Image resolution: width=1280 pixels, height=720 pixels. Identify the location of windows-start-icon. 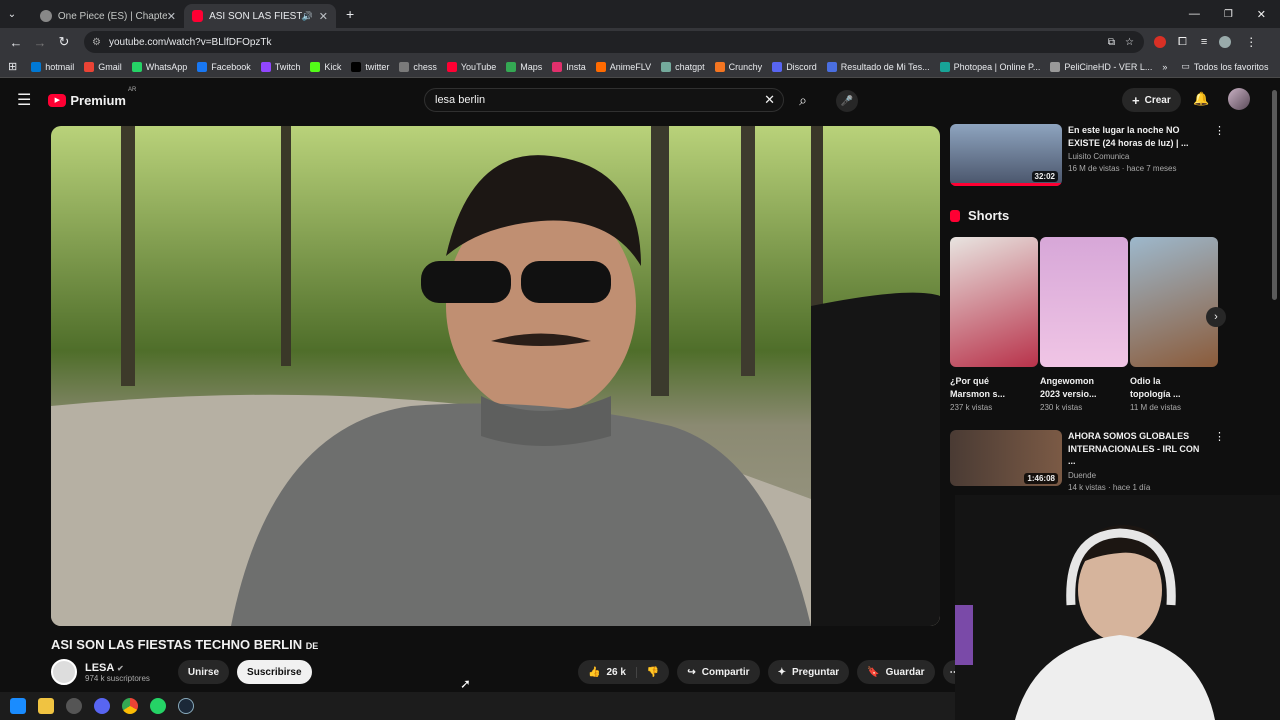
(18, 706).